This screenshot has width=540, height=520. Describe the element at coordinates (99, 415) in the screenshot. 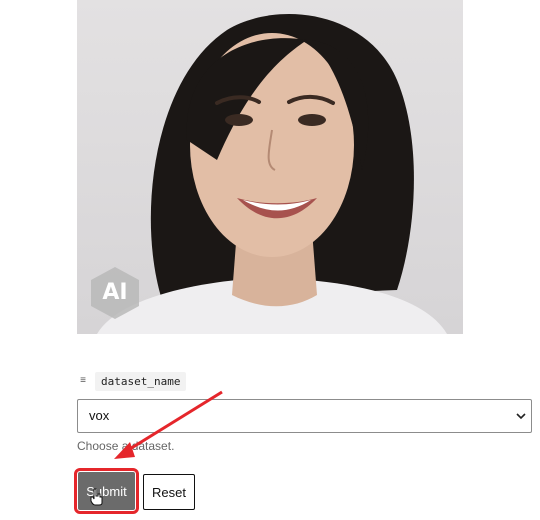

I see `dataset-select-value: vox` at that location.